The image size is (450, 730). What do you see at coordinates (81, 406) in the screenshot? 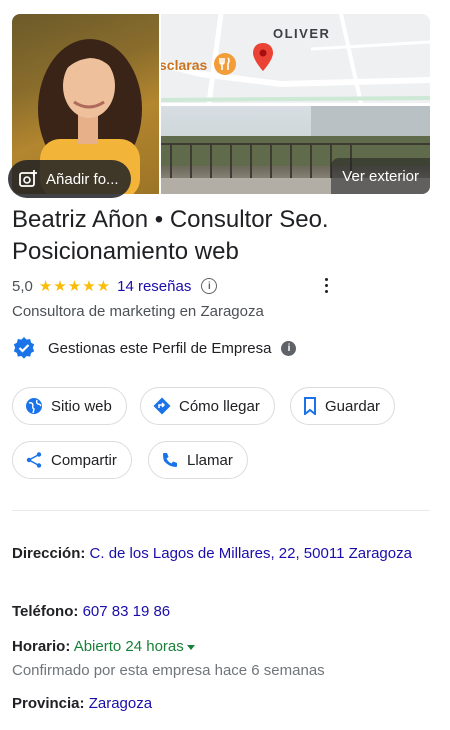
I see `website-label: Sitio web` at bounding box center [81, 406].